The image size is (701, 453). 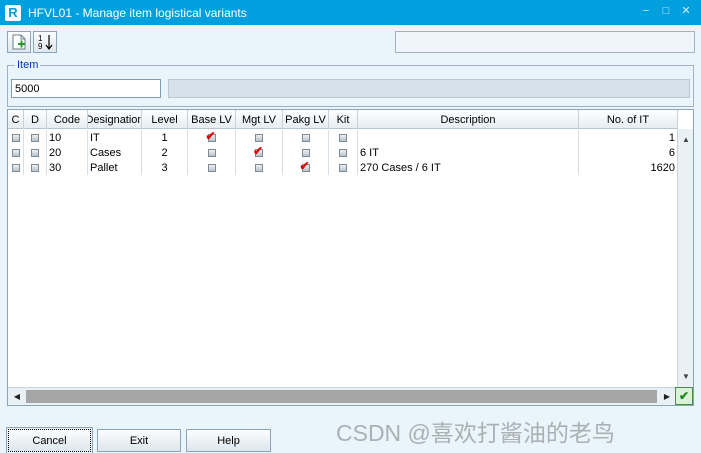 I want to click on designation-cell: IT, so click(x=115, y=137).